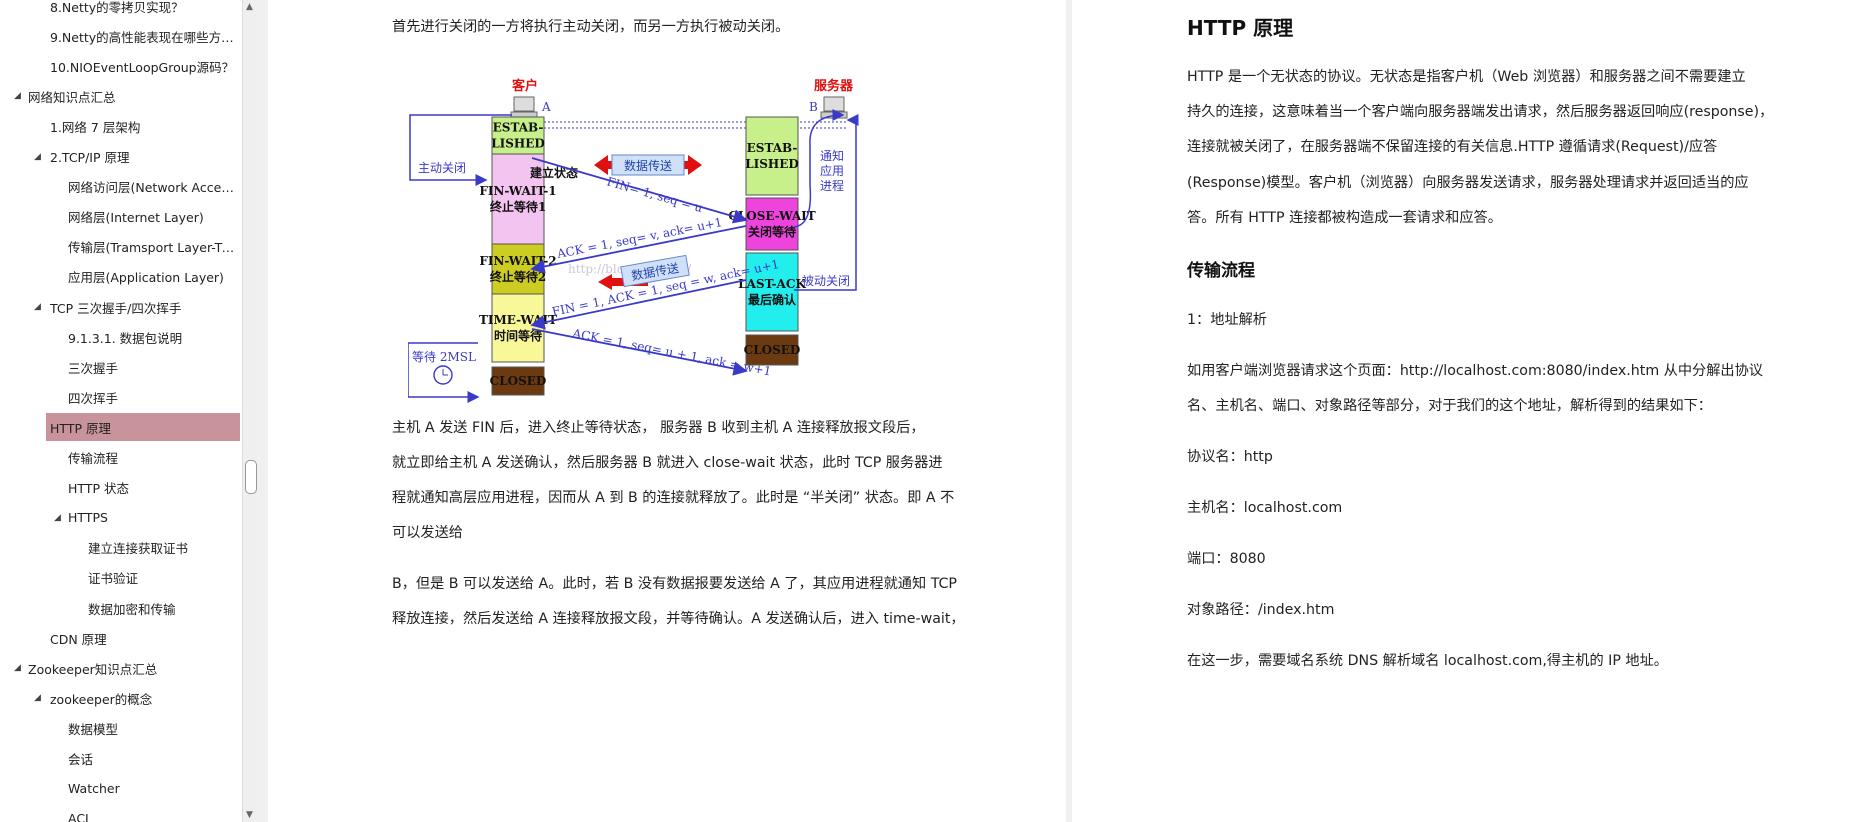 This screenshot has width=1854, height=822. Describe the element at coordinates (1221, 271) in the screenshot. I see `section-title: 传输流程` at that location.